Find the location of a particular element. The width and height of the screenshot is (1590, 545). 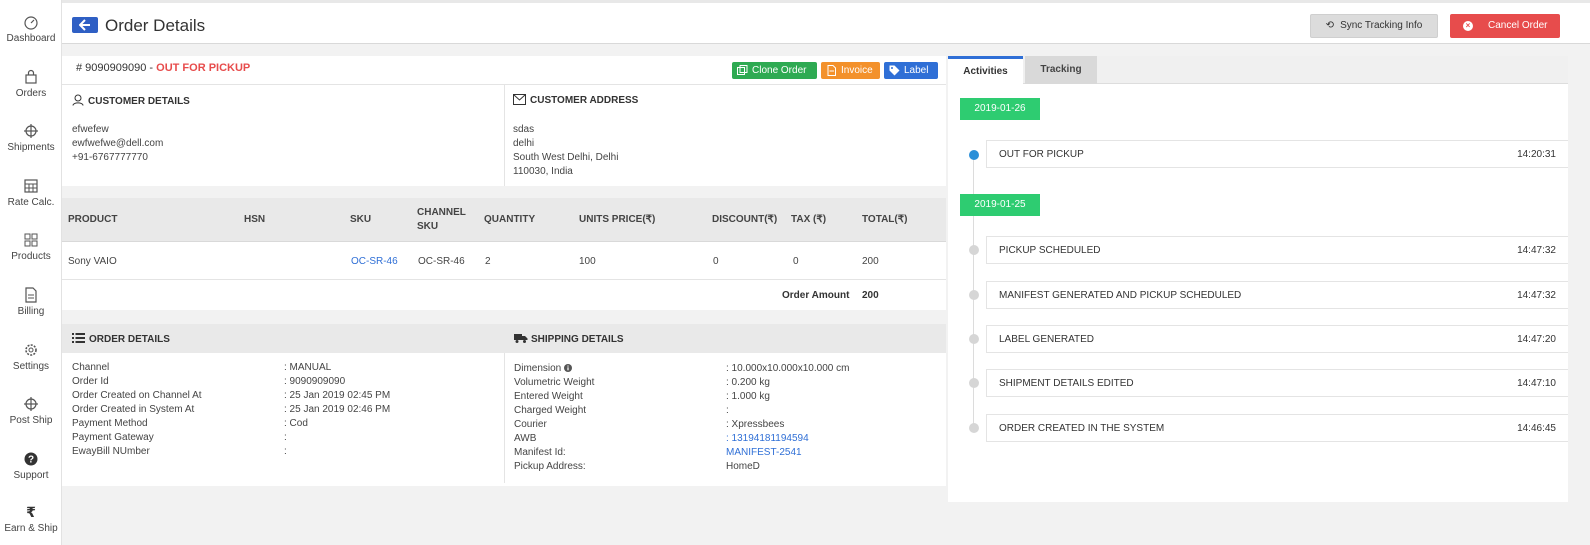

shipping-detail-value: : Xpressbees is located at coordinates (755, 424).